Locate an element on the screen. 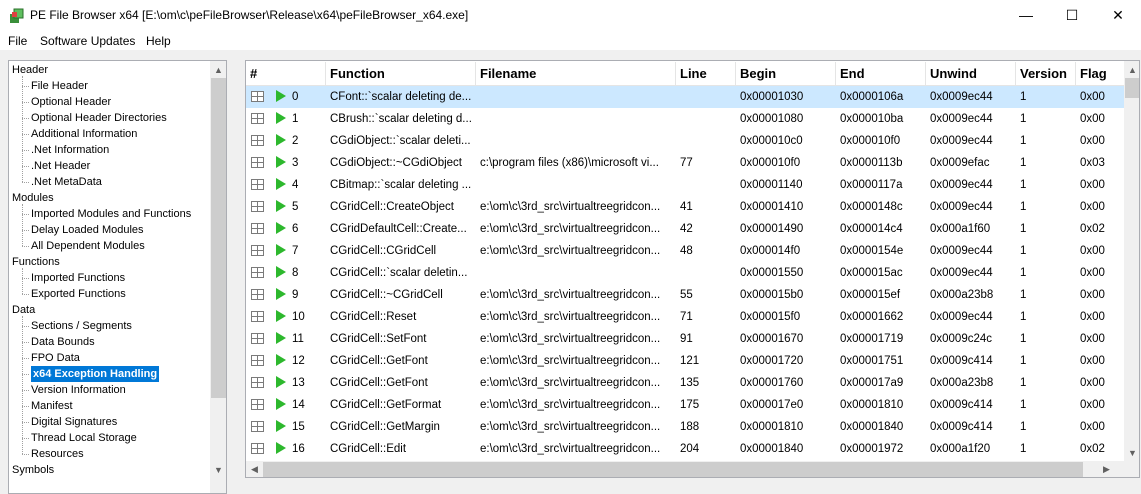 The width and height of the screenshot is (1141, 494). tree-item: Resources is located at coordinates (57, 454).